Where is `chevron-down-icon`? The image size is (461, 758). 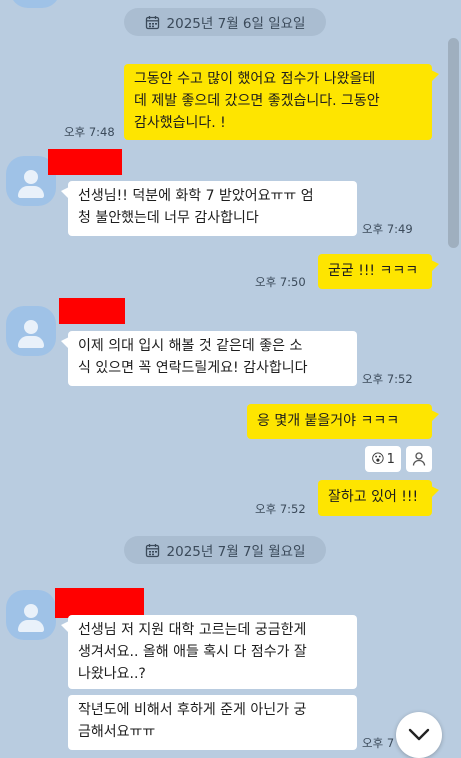
chevron-down-icon is located at coordinates (419, 734).